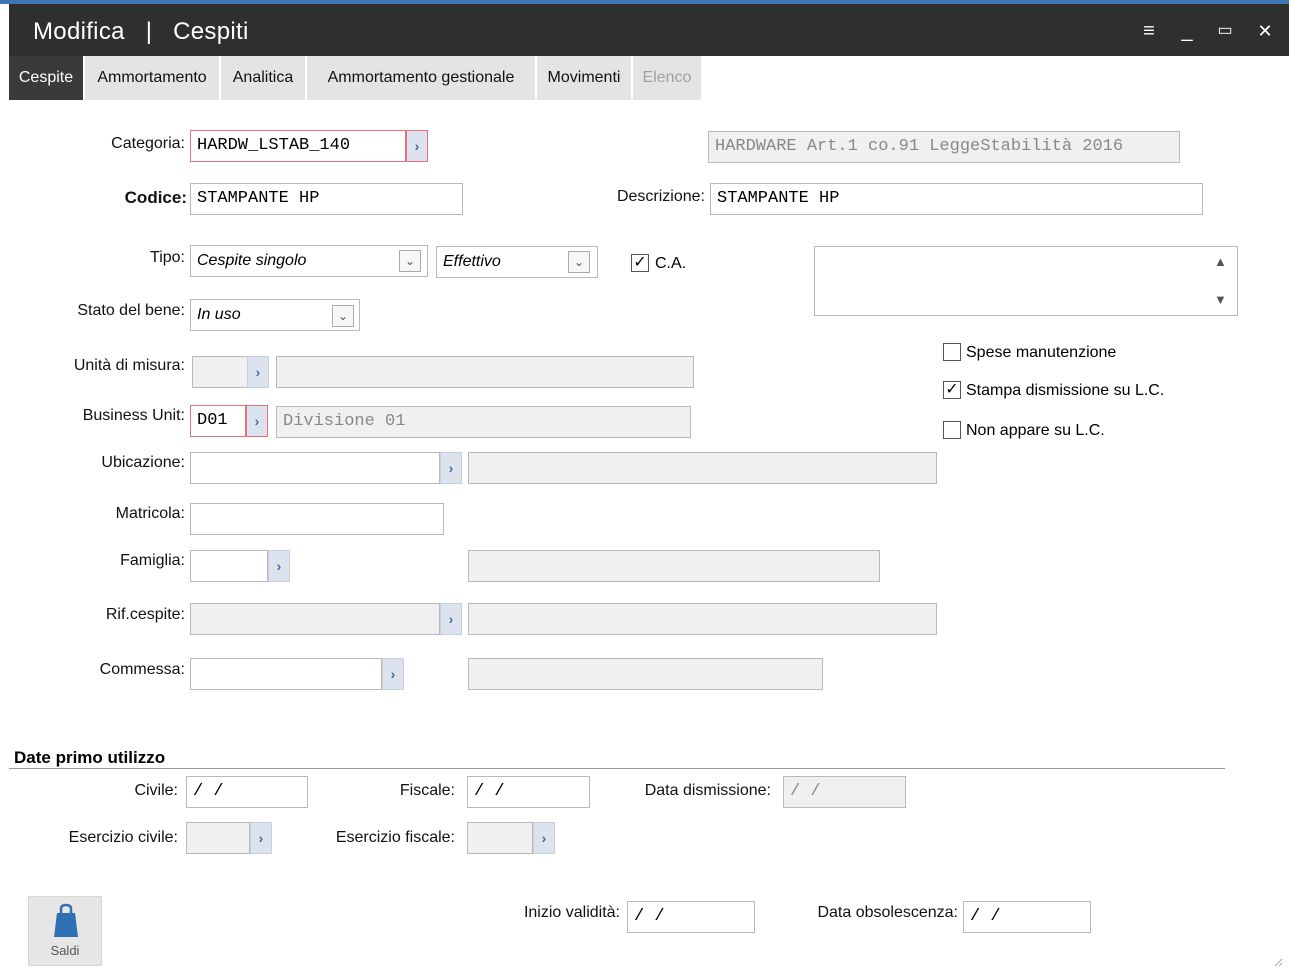 The image size is (1289, 971). Describe the element at coordinates (1027, 917) in the screenshot. I see `obsolescenza-field: / /` at that location.